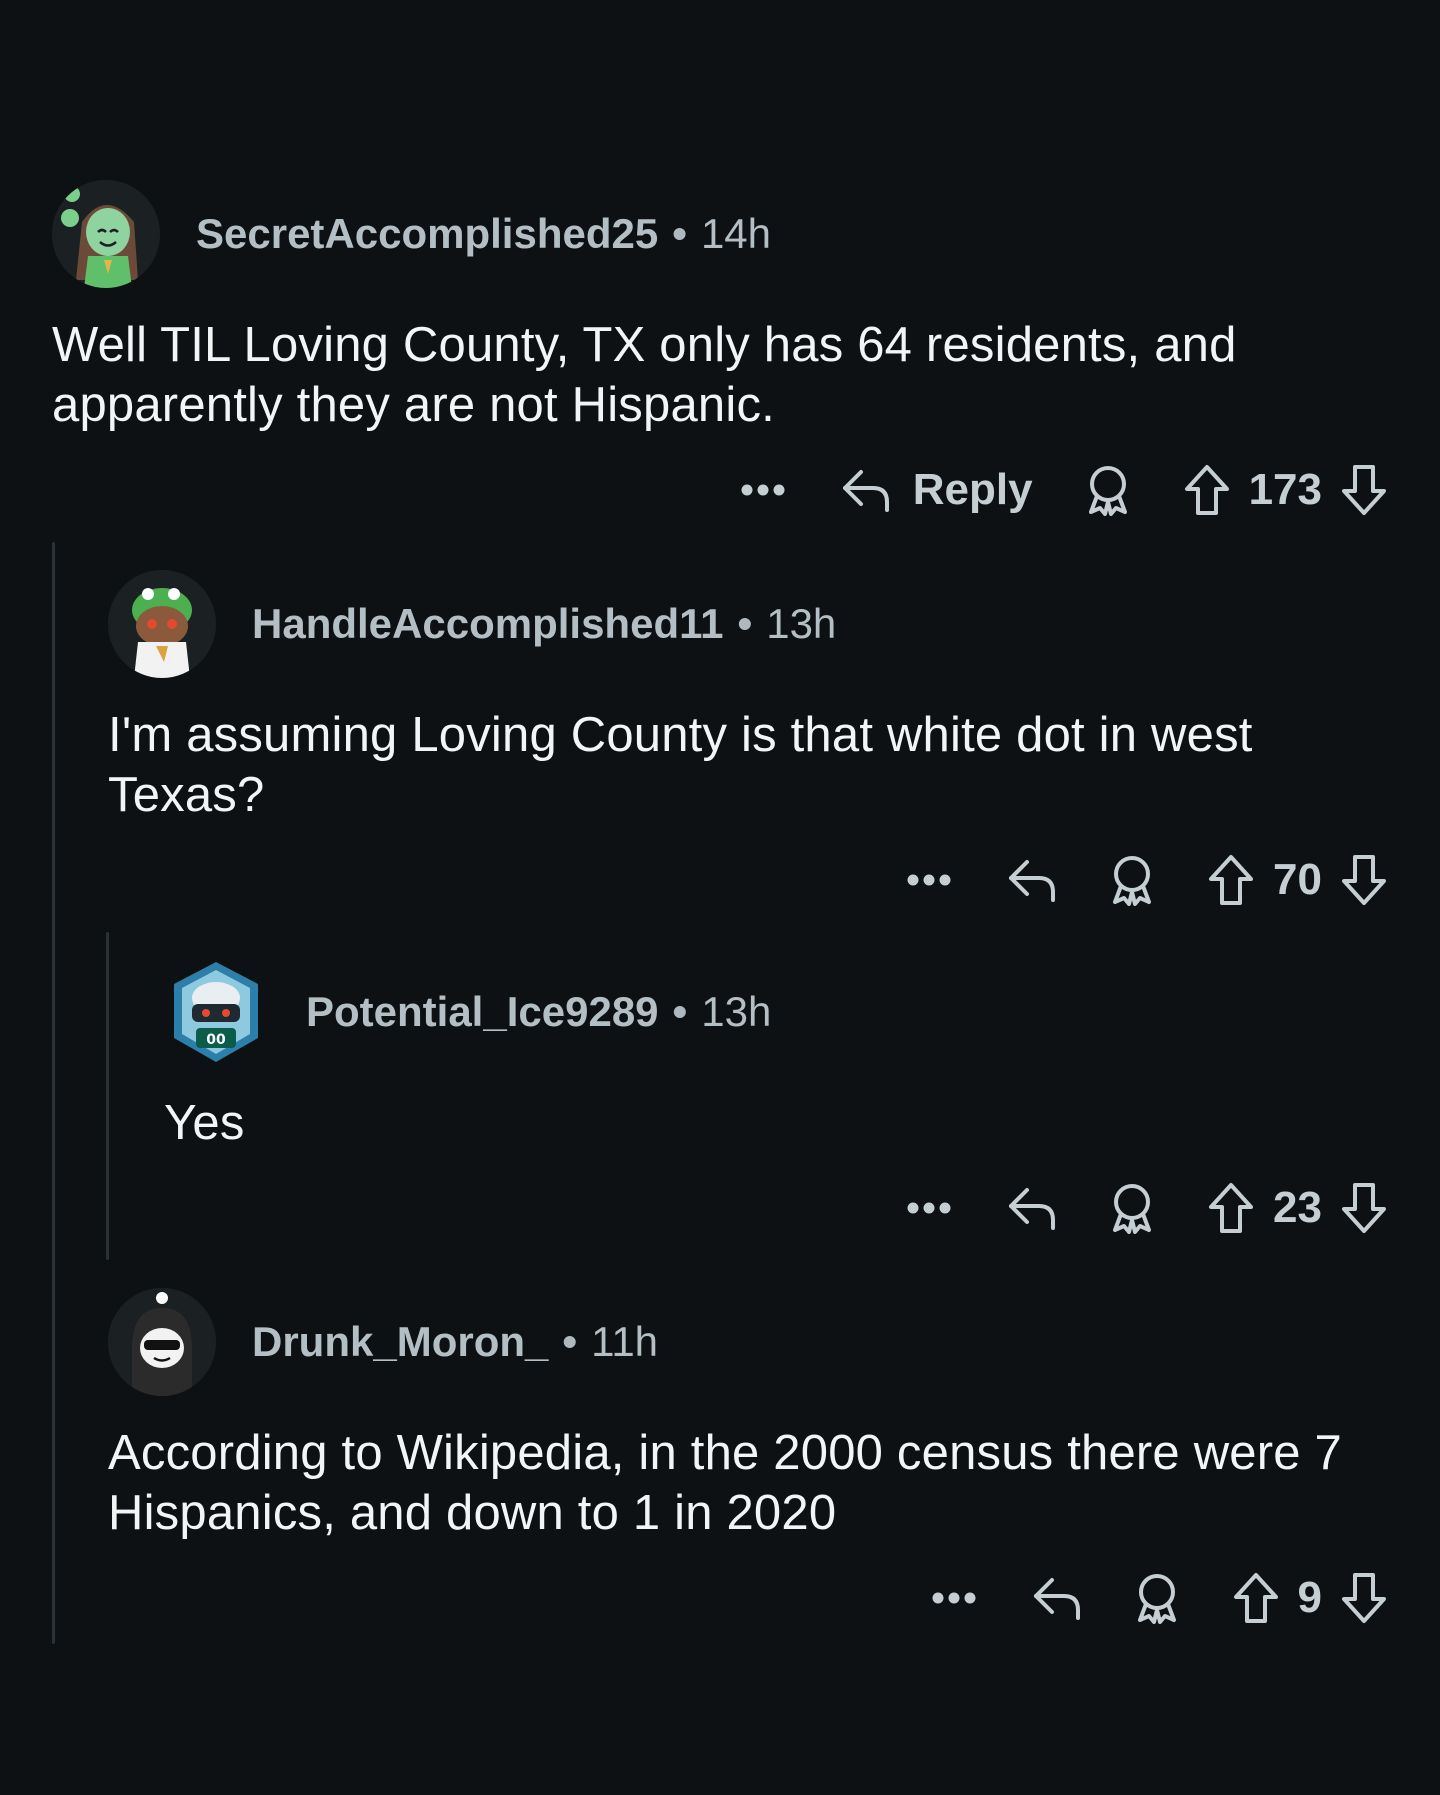  I want to click on comment-header: 00 Potential_Ice9289 • 13h, so click(466, 1012).